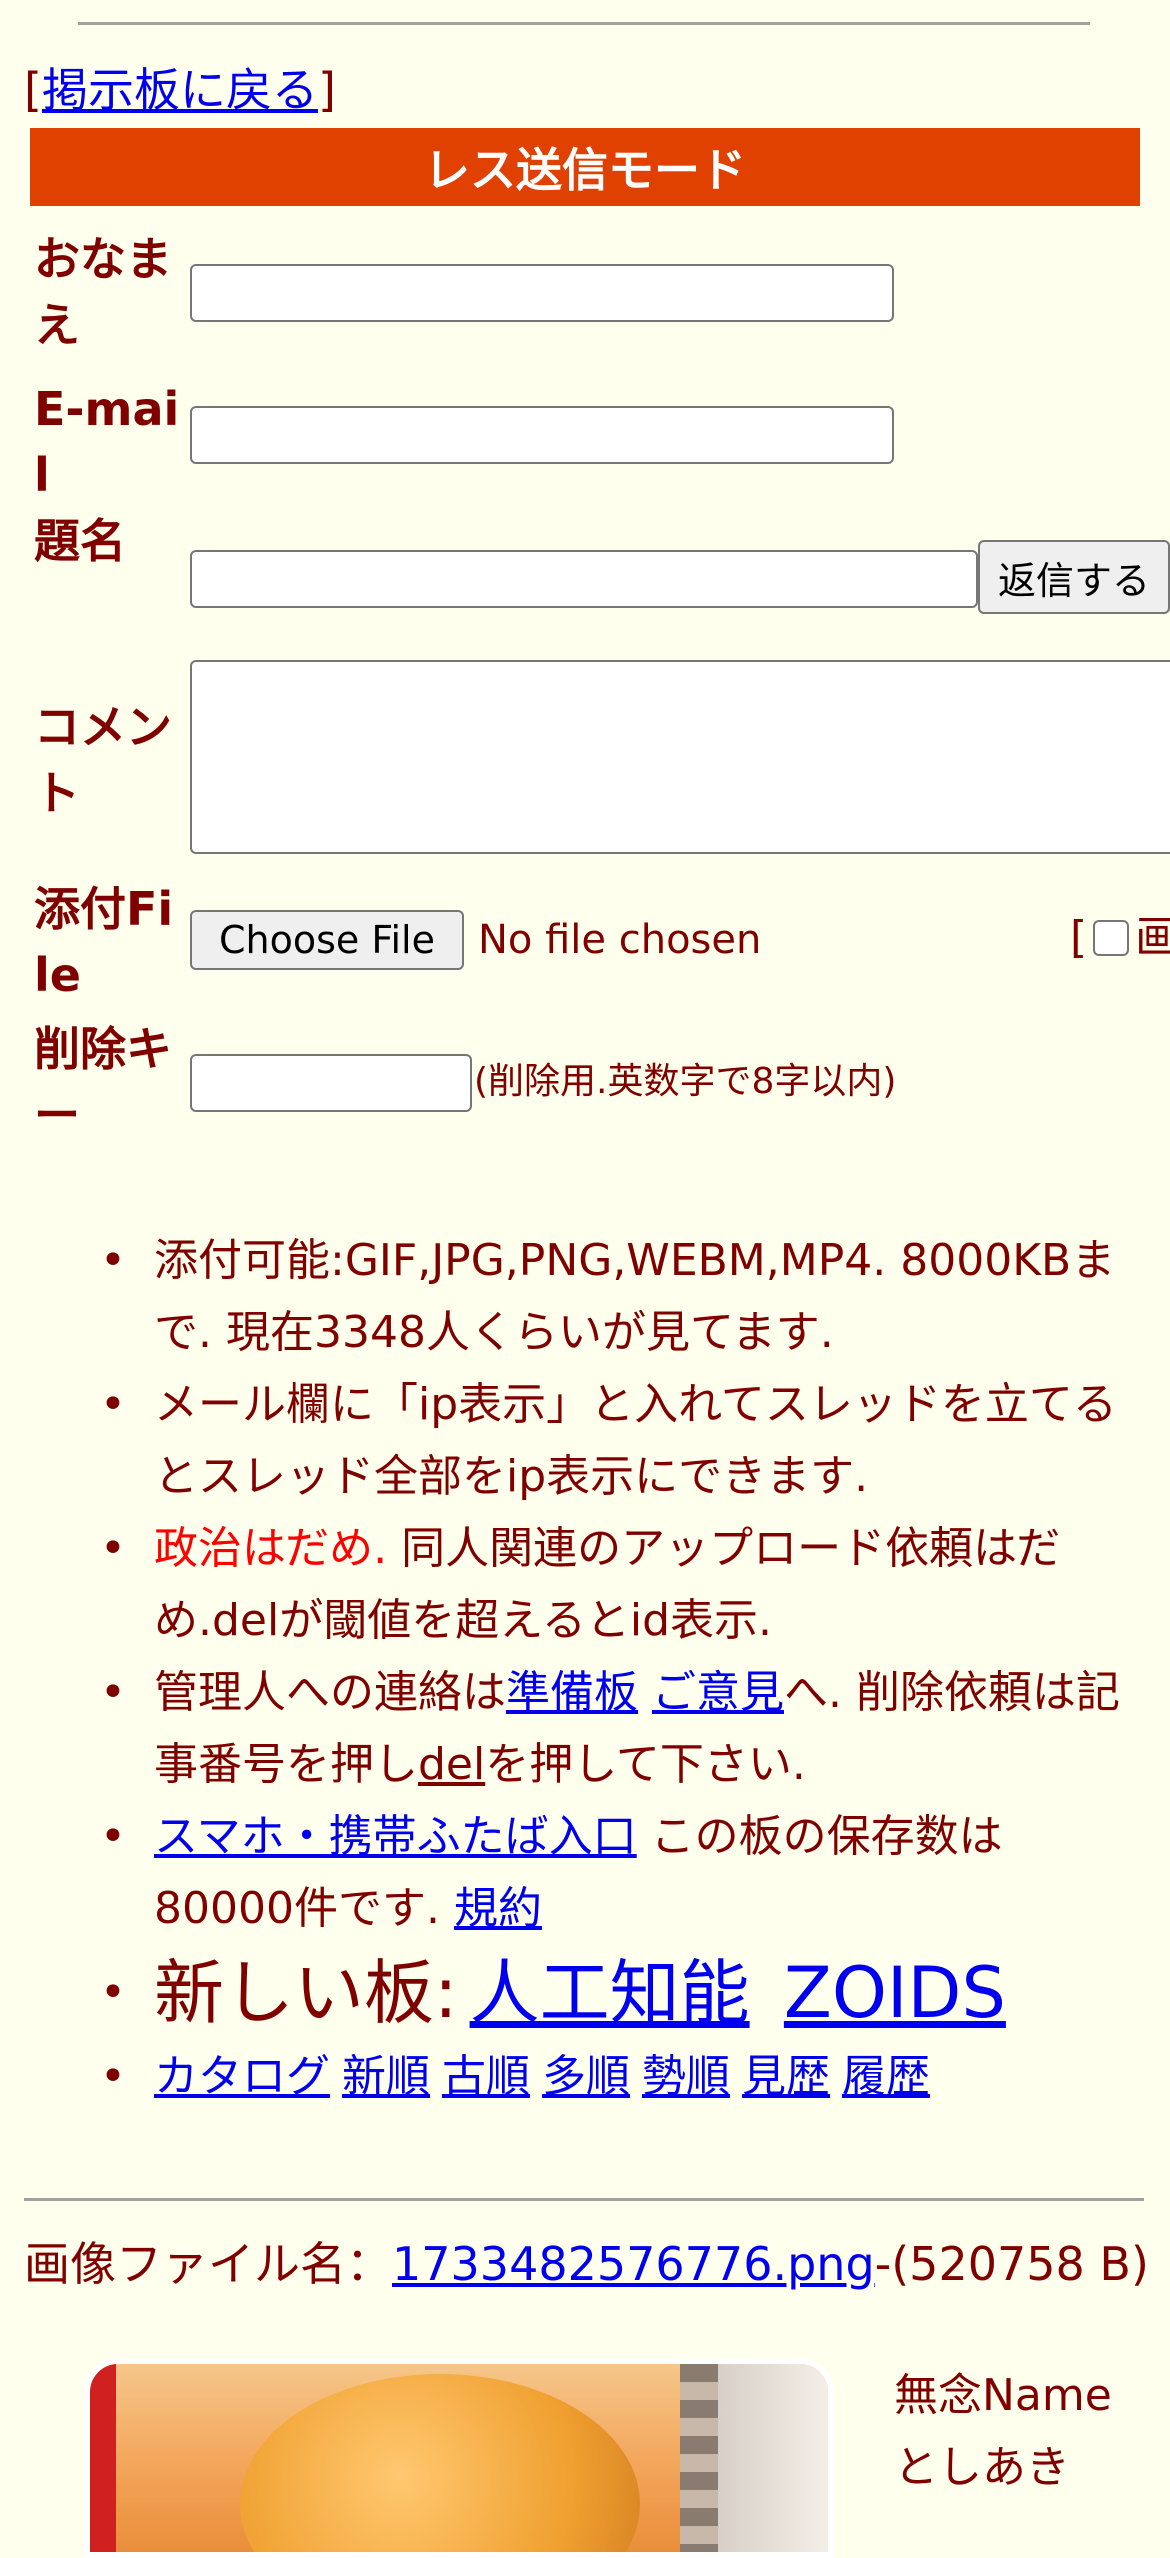  I want to click on choose-file-button: Choose File, so click(327, 940).